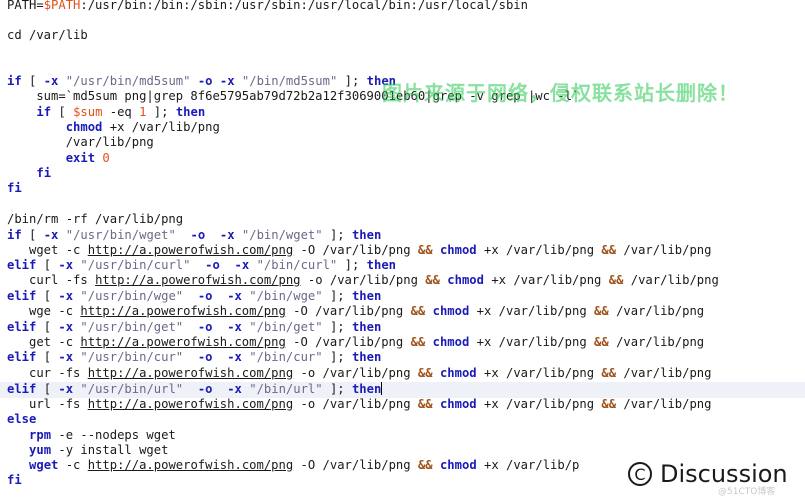  What do you see at coordinates (87, 158) in the screenshot?
I see `code-line: exit 0` at bounding box center [87, 158].